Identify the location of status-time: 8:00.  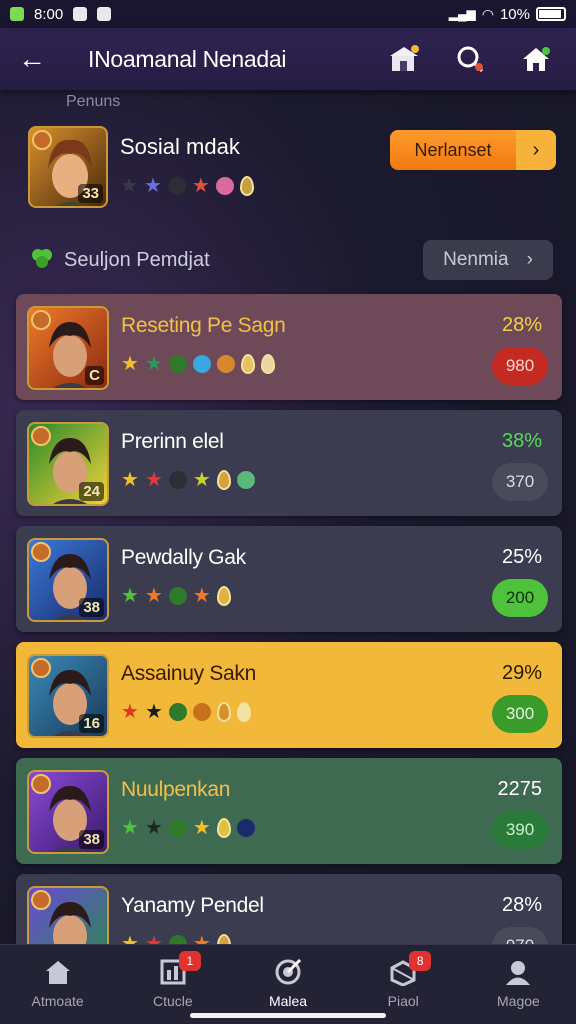
(49, 14).